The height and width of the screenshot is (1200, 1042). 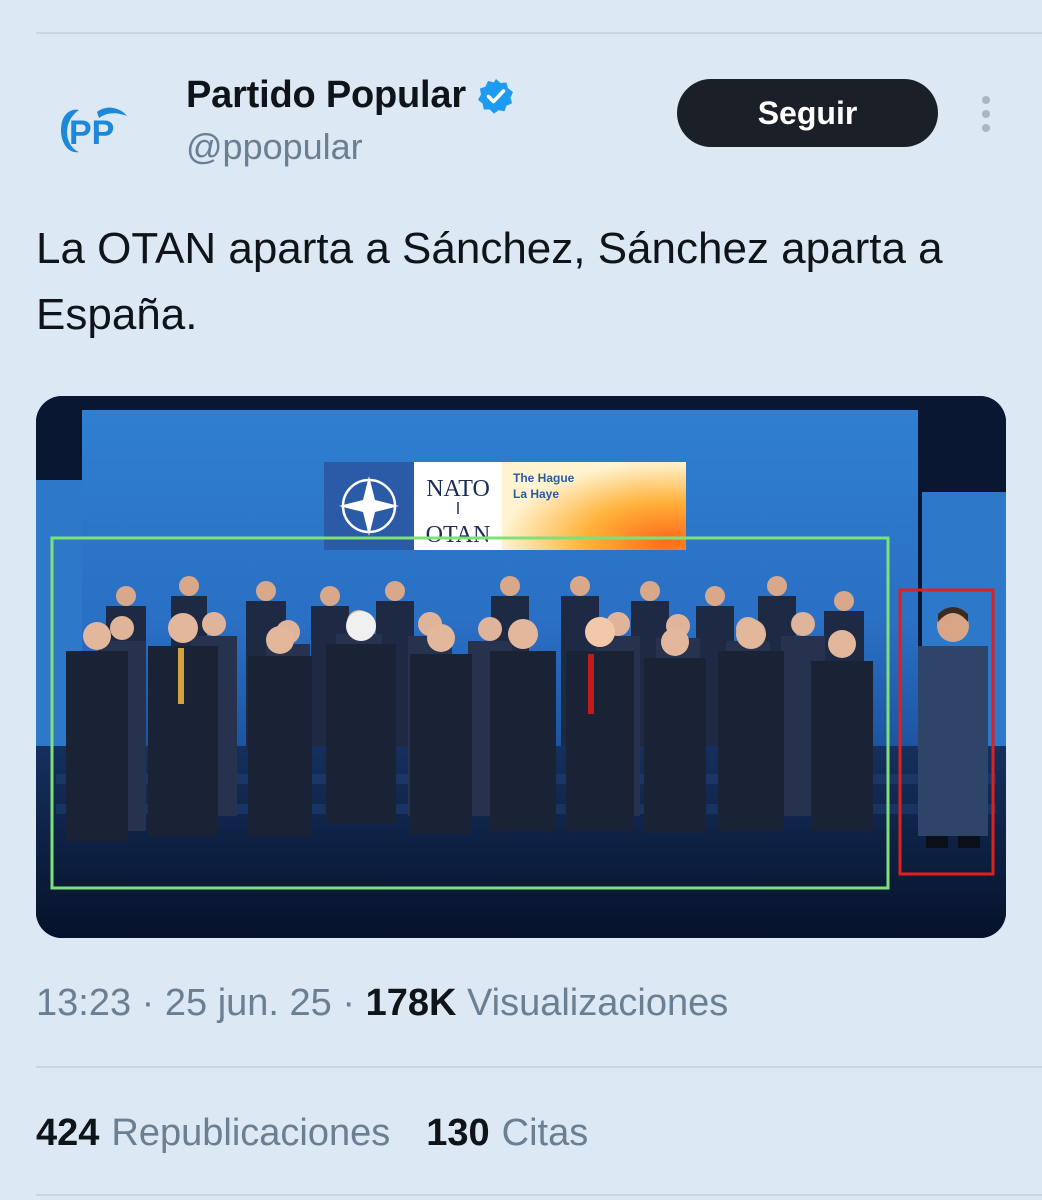 I want to click on quotes-label: Citas, so click(x=545, y=1133).